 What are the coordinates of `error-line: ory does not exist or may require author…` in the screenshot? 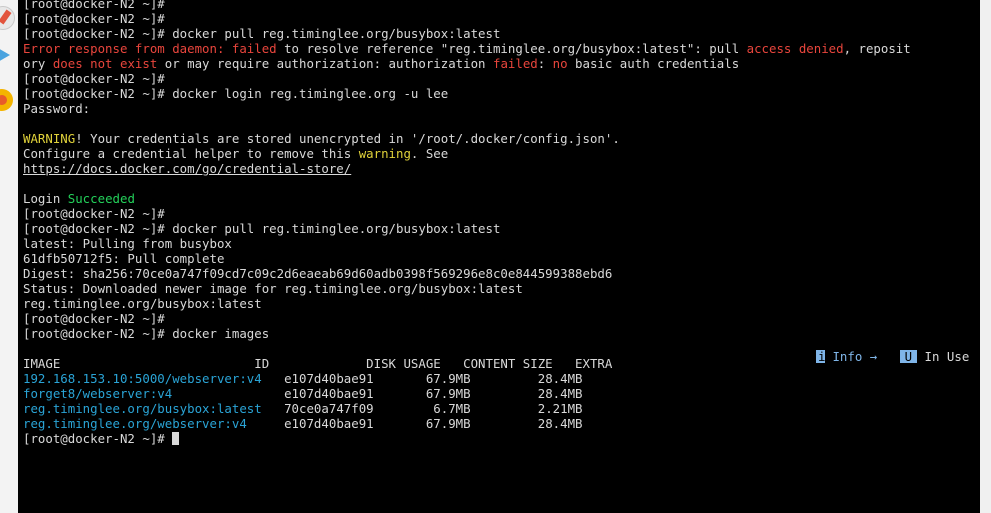 It's located at (467, 63).